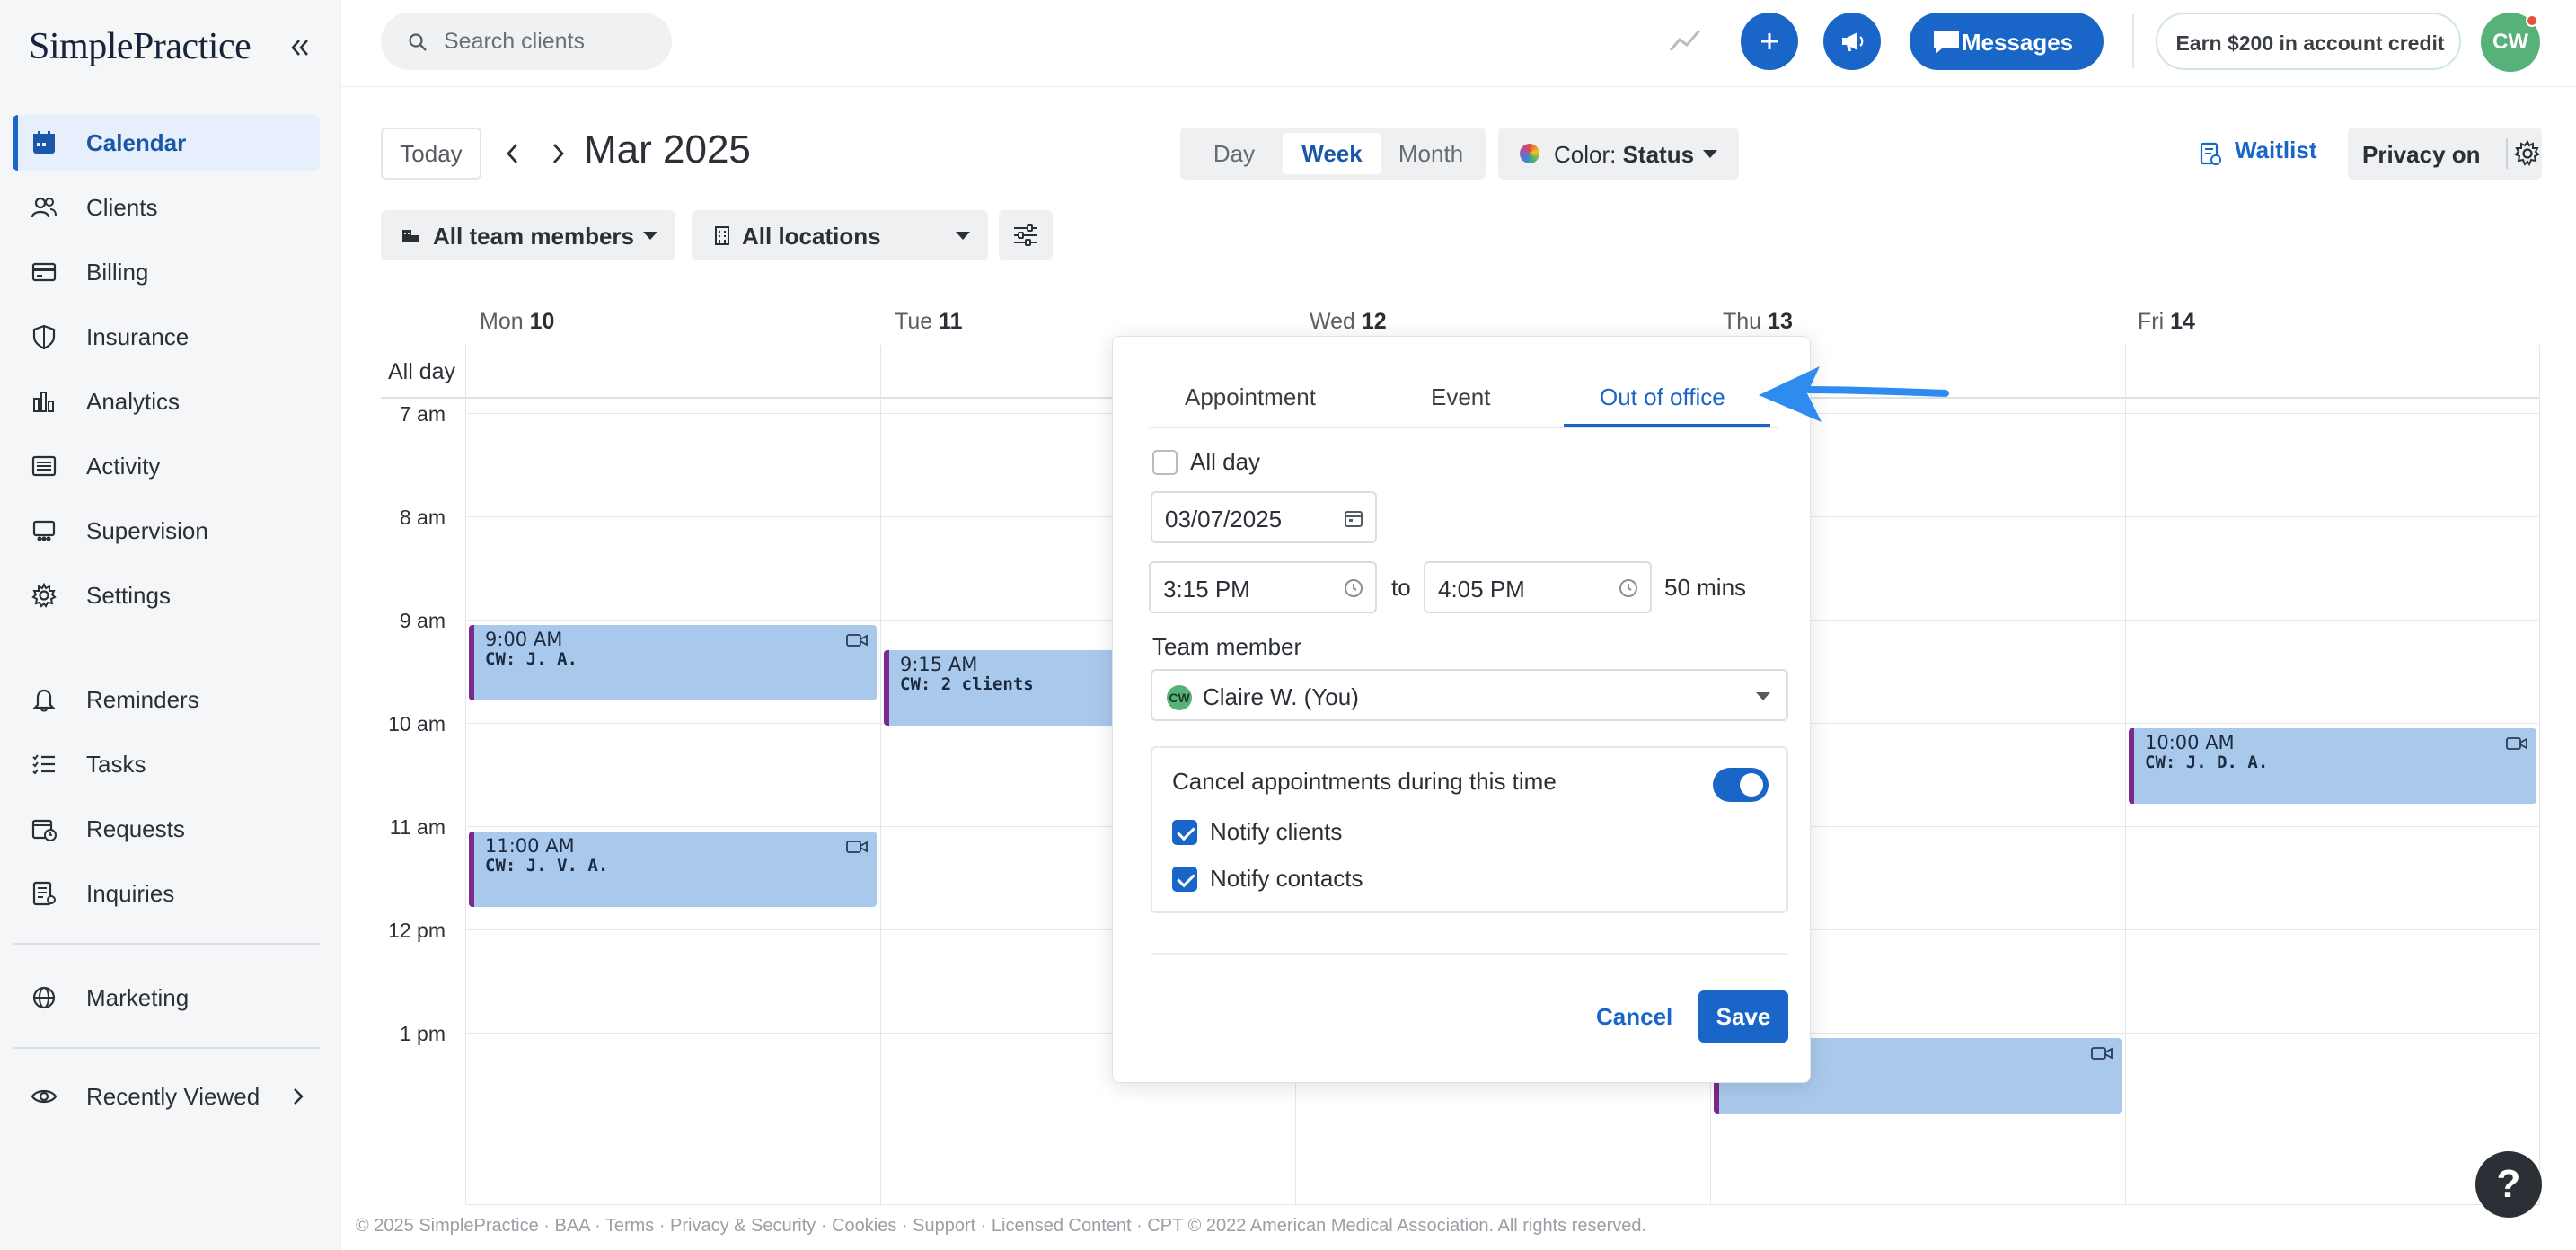 This screenshot has width=2576, height=1250. Describe the element at coordinates (2445, 154) in the screenshot. I see `privacy-toggle-button: Privacy on` at that location.